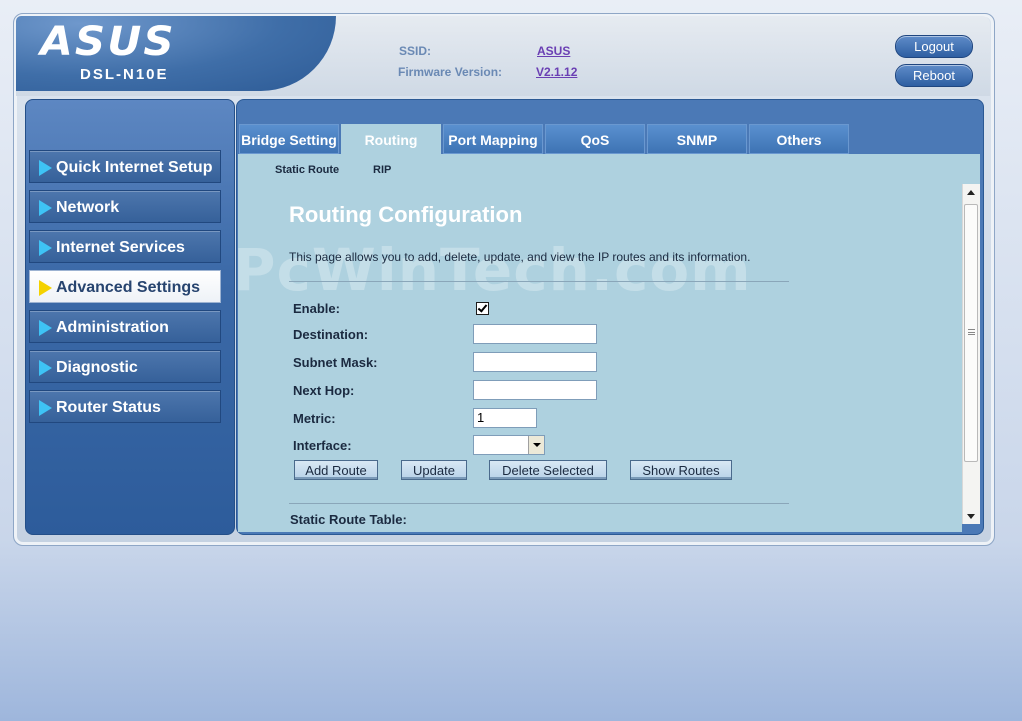 Image resolution: width=1022 pixels, height=721 pixels. What do you see at coordinates (88, 207) in the screenshot?
I see `sidebar-item-label: Network` at bounding box center [88, 207].